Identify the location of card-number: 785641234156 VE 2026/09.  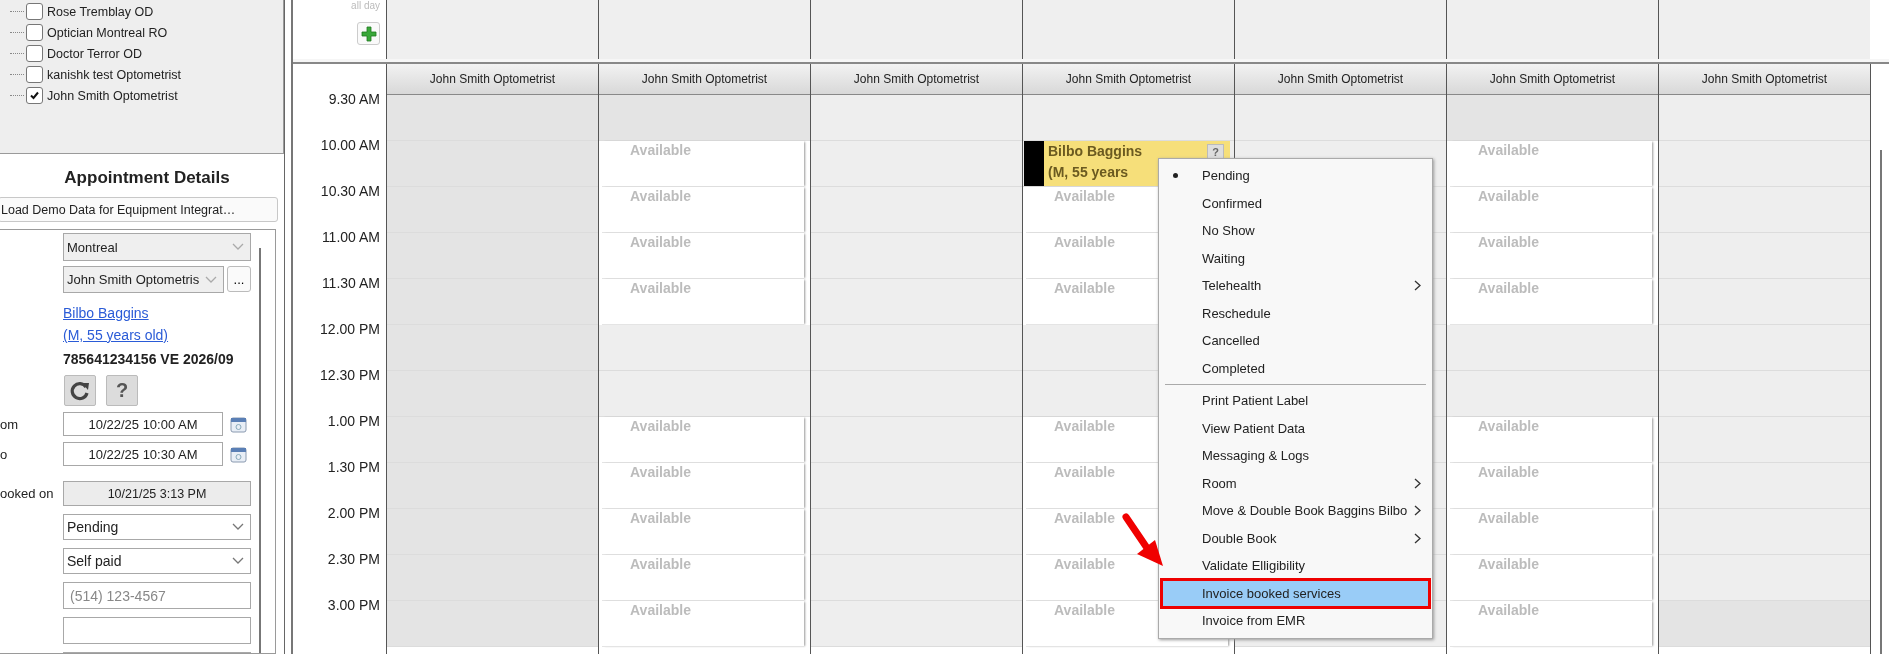
(148, 359).